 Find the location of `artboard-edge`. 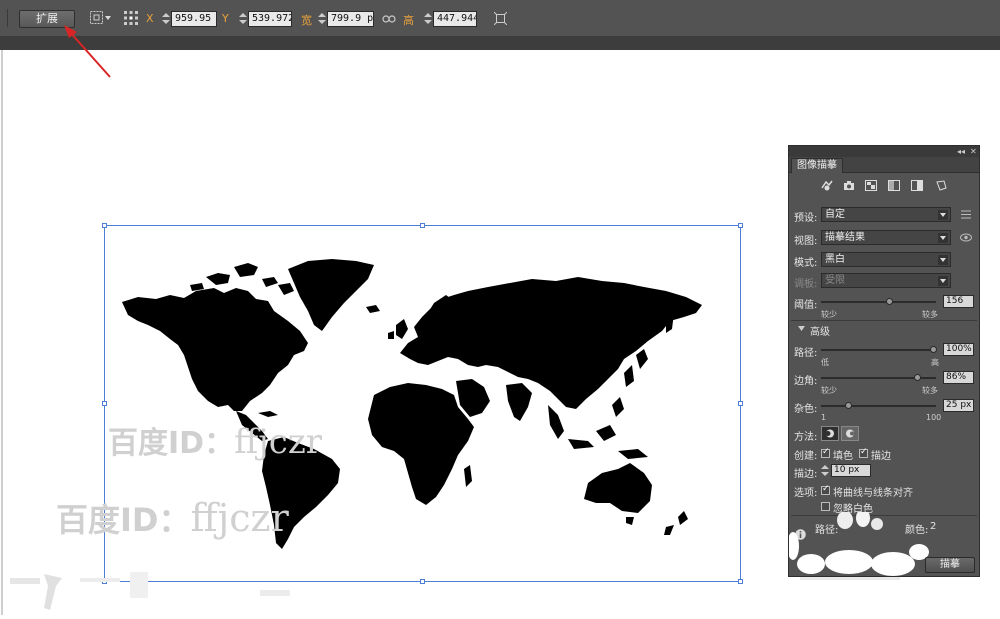

artboard-edge is located at coordinates (2, 332).